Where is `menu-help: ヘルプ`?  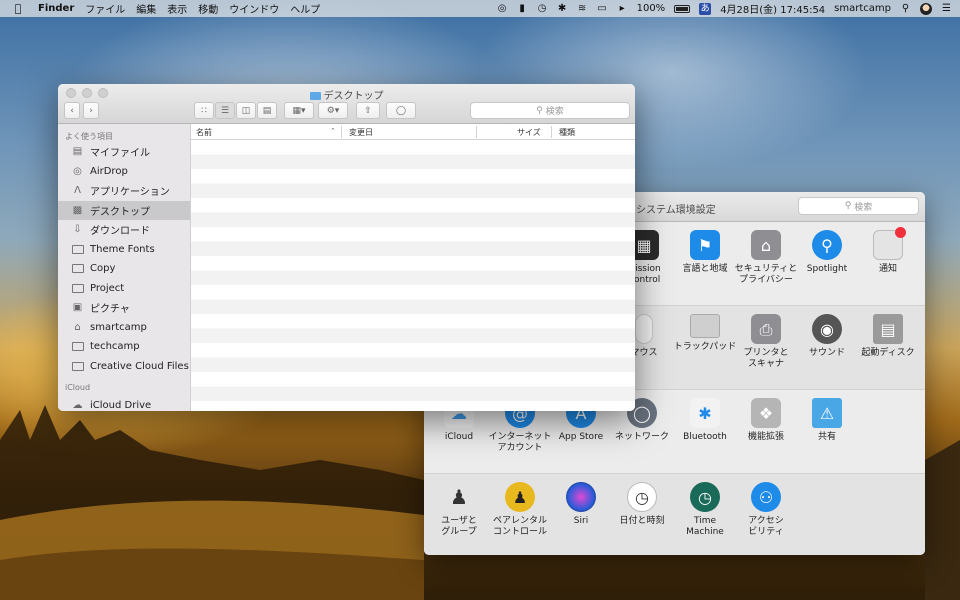
menu-help: ヘルプ is located at coordinates (305, 8).